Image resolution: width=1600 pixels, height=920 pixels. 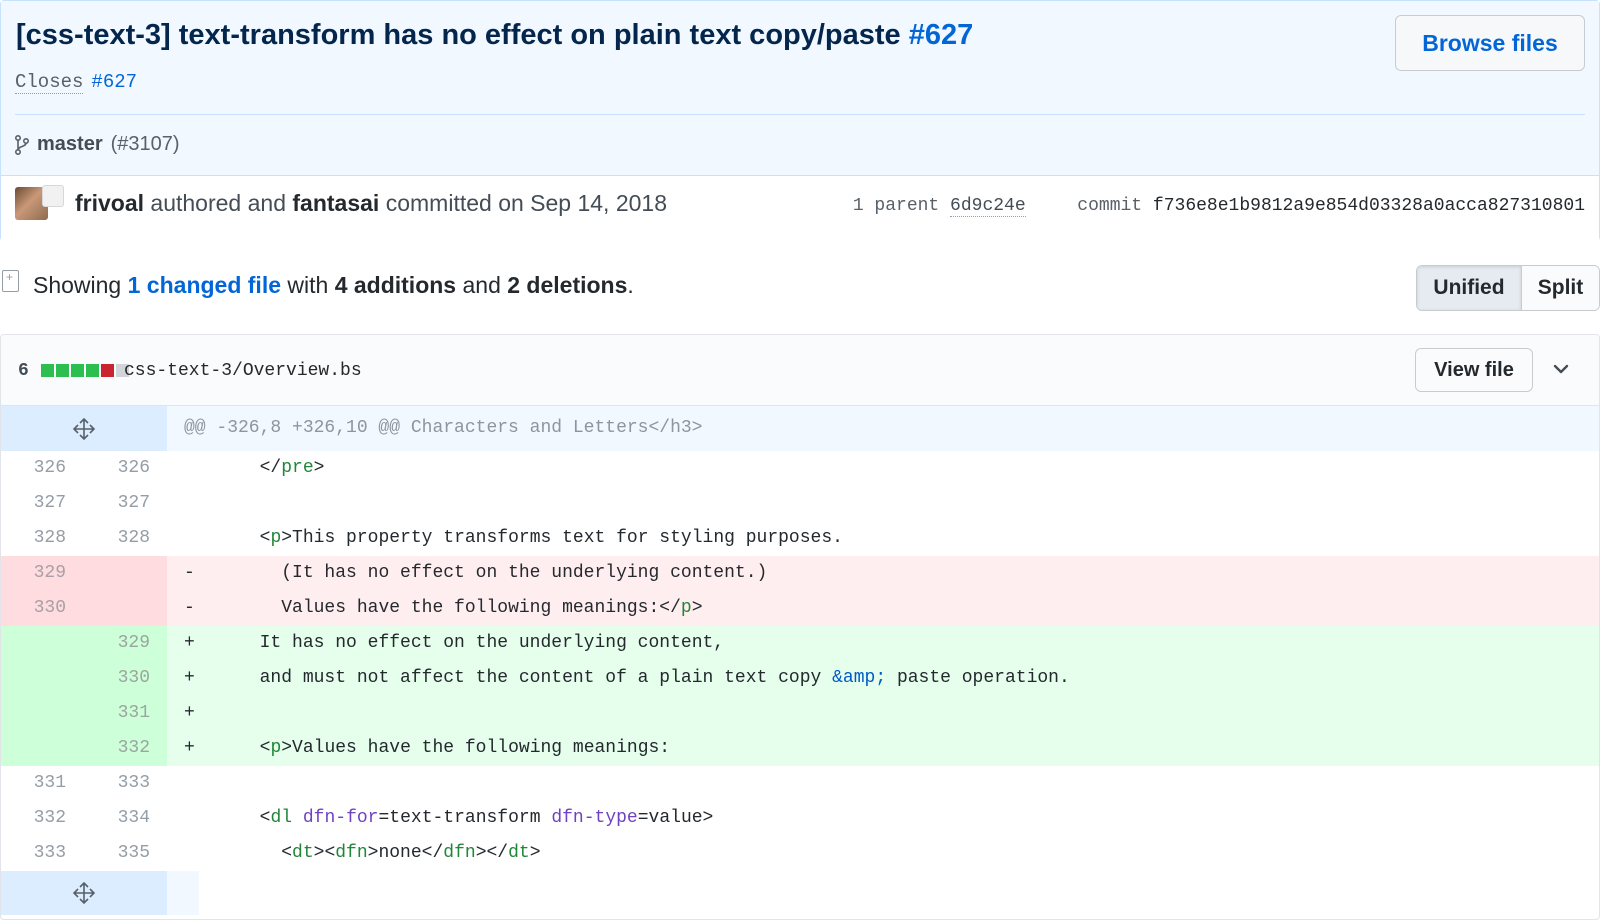 I want to click on commit-label: commit, so click(x=1110, y=206).